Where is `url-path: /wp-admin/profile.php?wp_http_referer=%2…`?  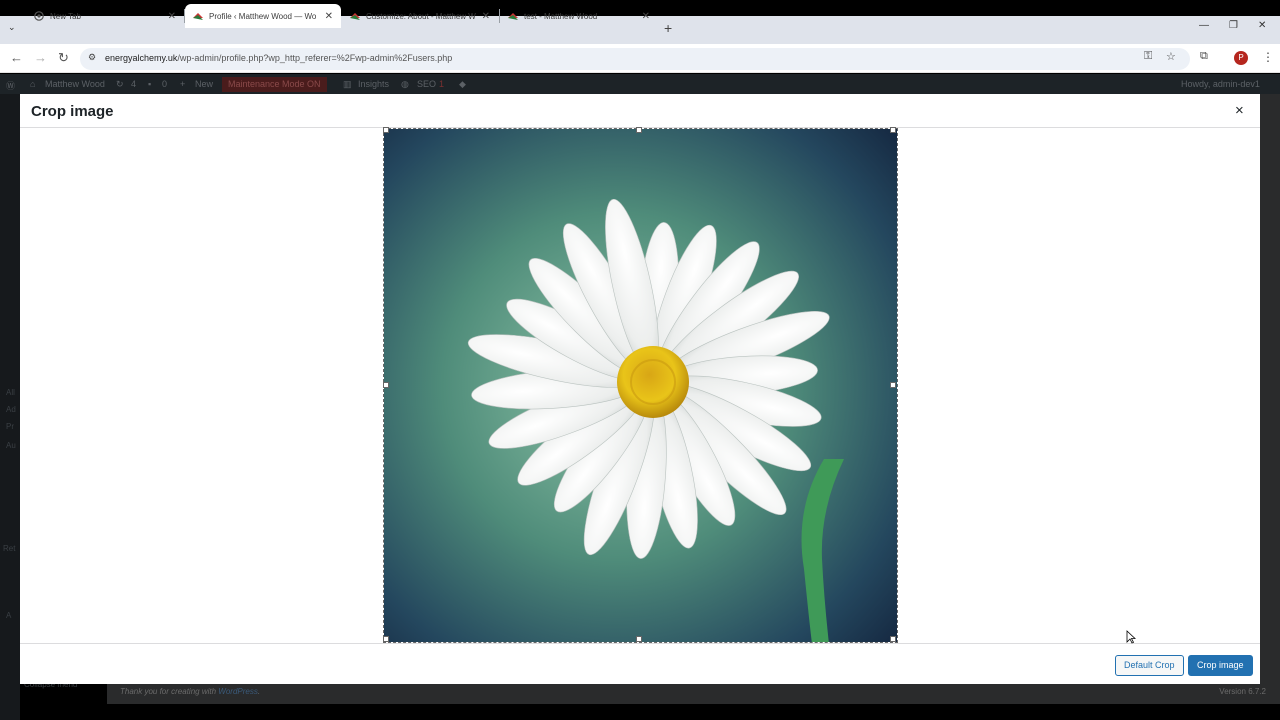 url-path: /wp-admin/profile.php?wp_http_referer=%2… is located at coordinates (315, 58).